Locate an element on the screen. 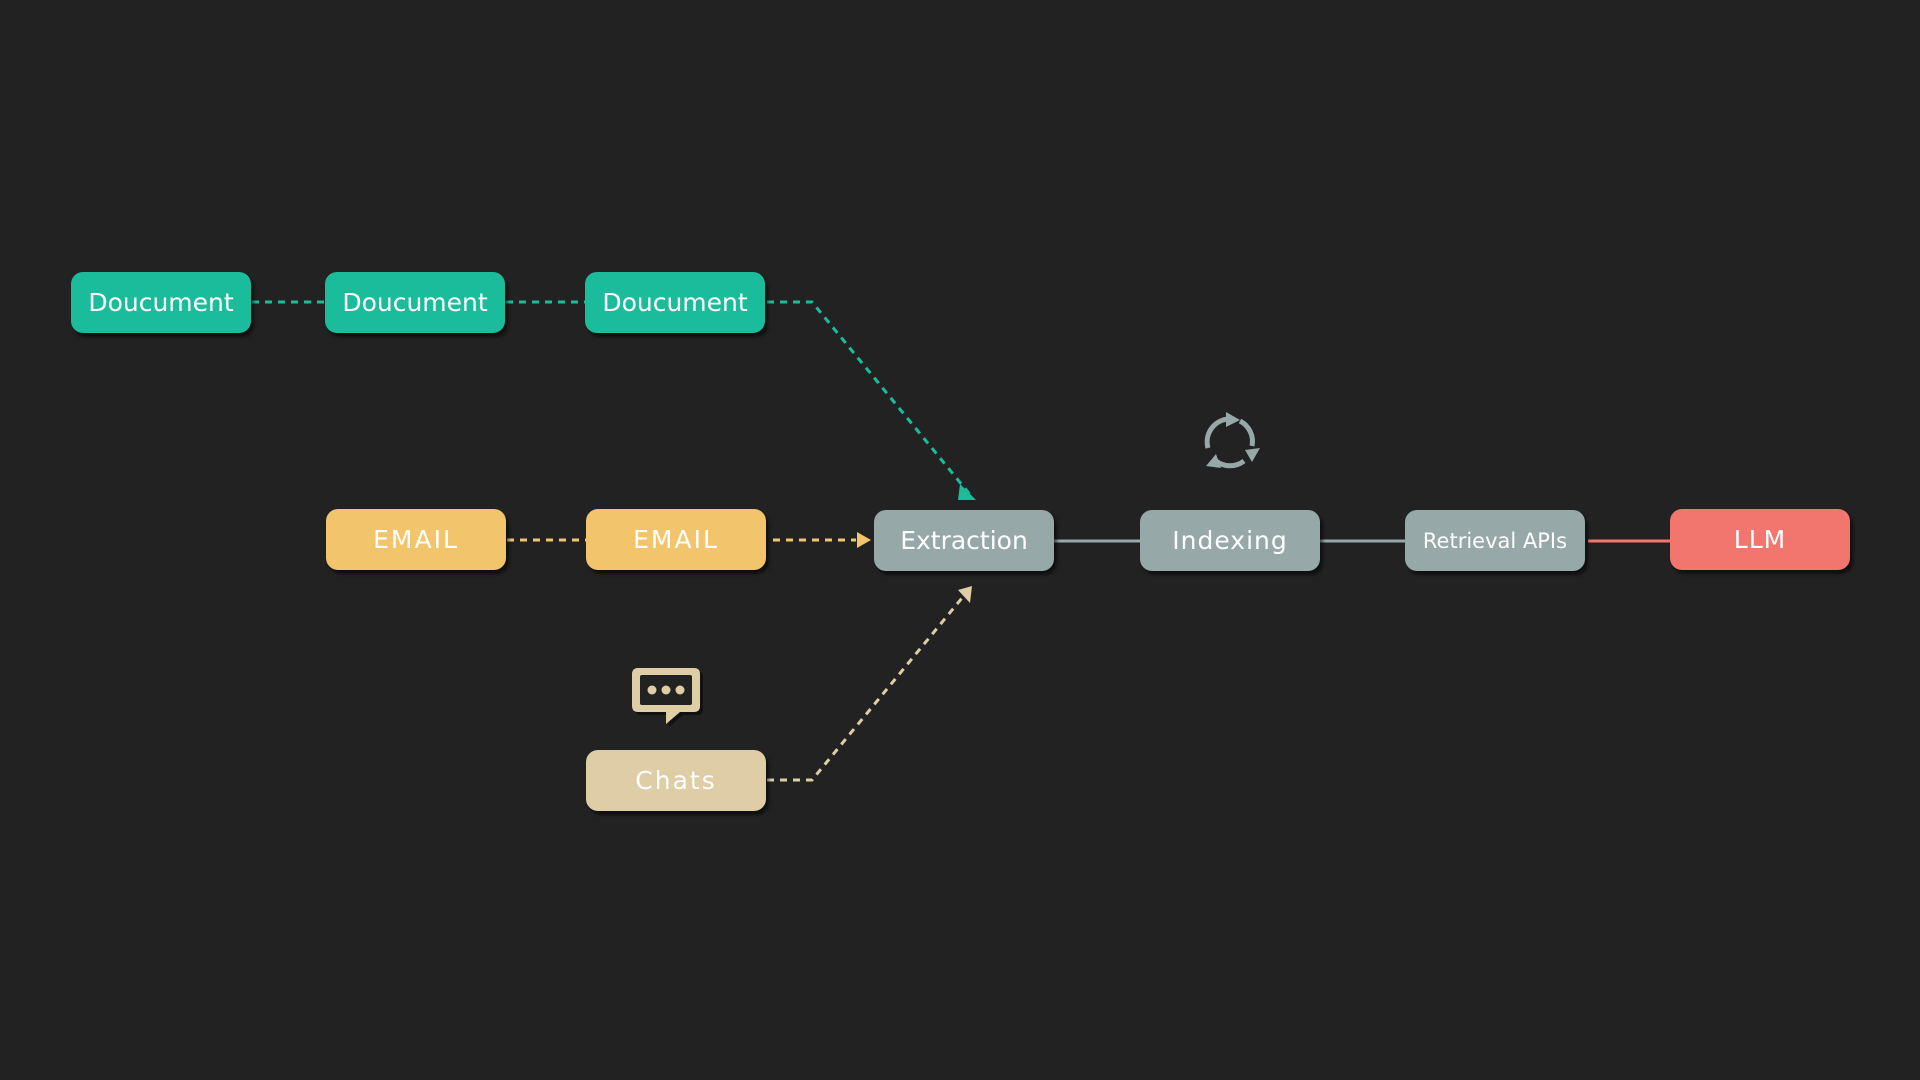 This screenshot has width=1920, height=1080. document-node-1-label: Doucument is located at coordinates (161, 302).